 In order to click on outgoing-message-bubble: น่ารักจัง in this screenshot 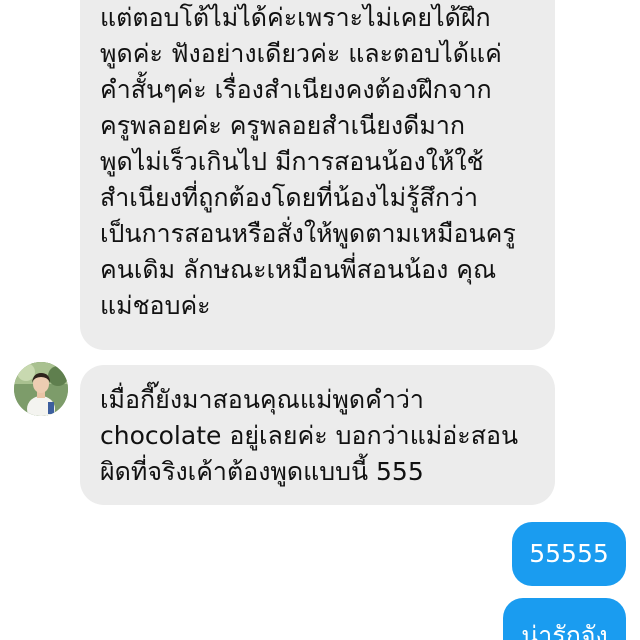, I will do `click(564, 619)`.